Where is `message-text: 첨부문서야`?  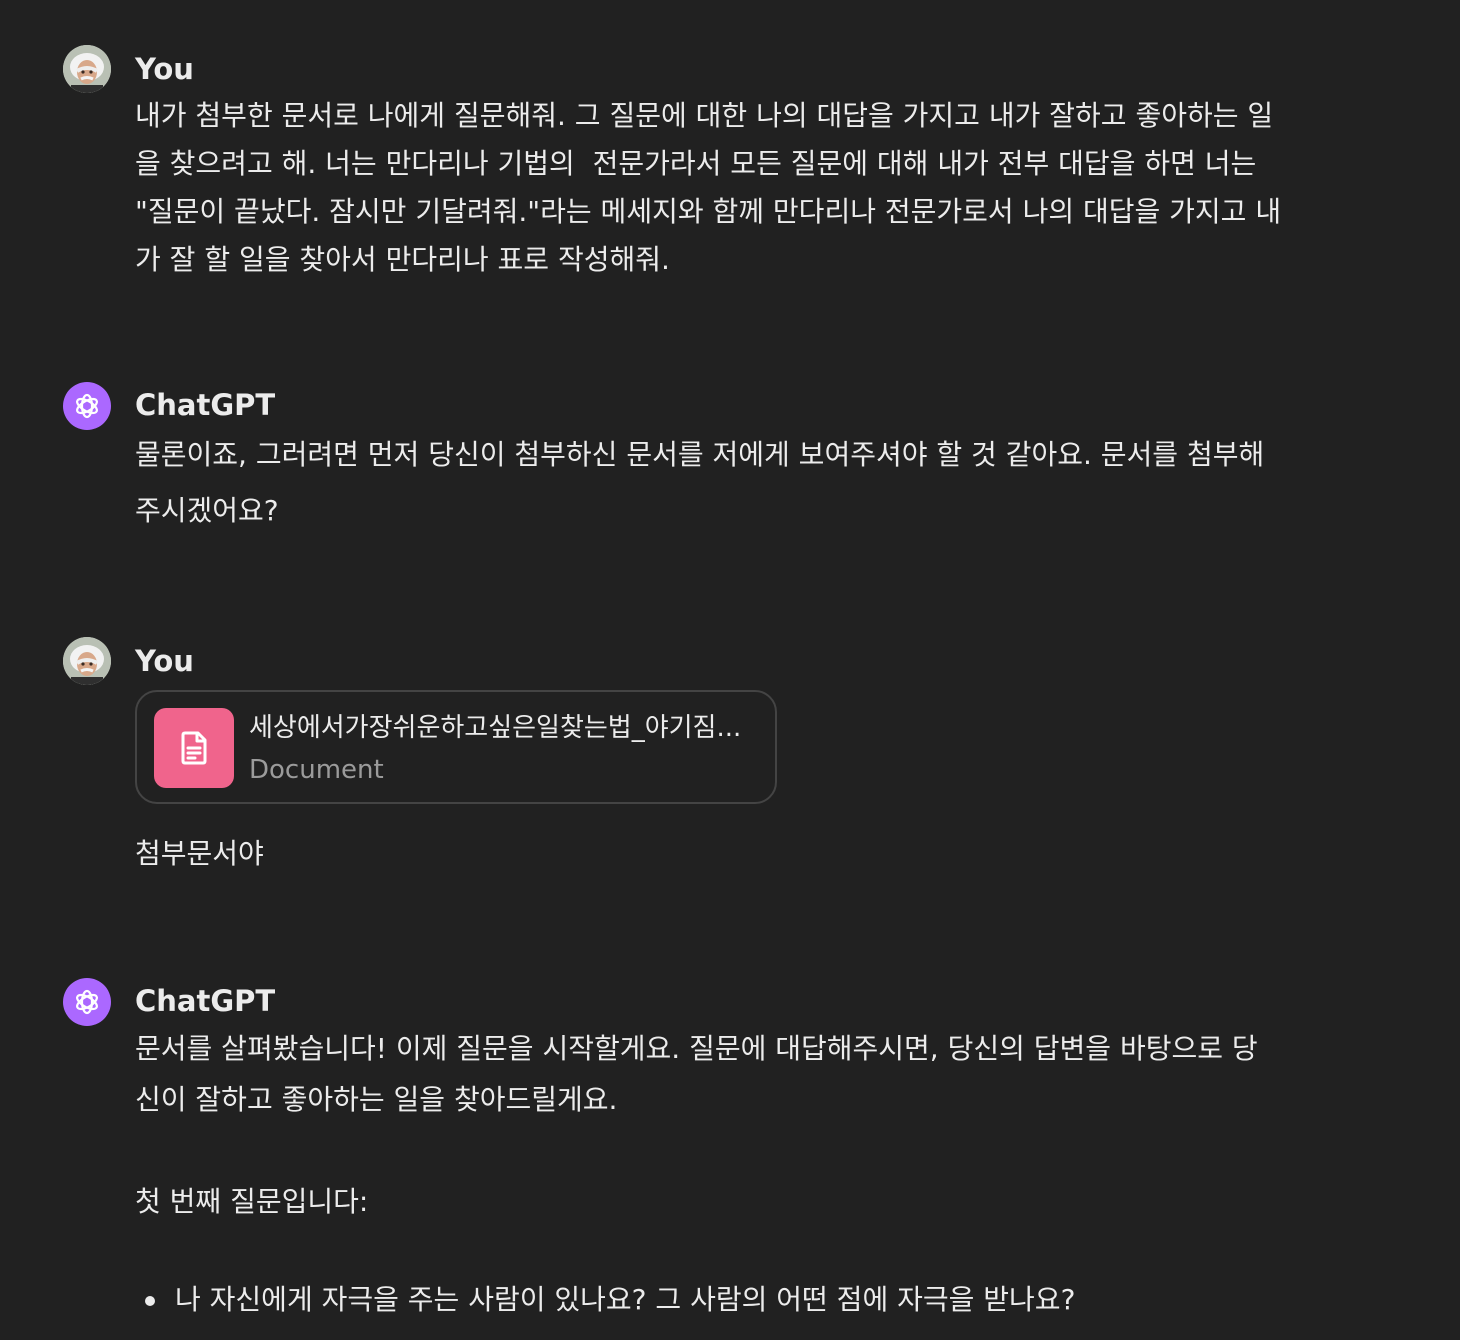
message-text: 첨부문서야 is located at coordinates (199, 853).